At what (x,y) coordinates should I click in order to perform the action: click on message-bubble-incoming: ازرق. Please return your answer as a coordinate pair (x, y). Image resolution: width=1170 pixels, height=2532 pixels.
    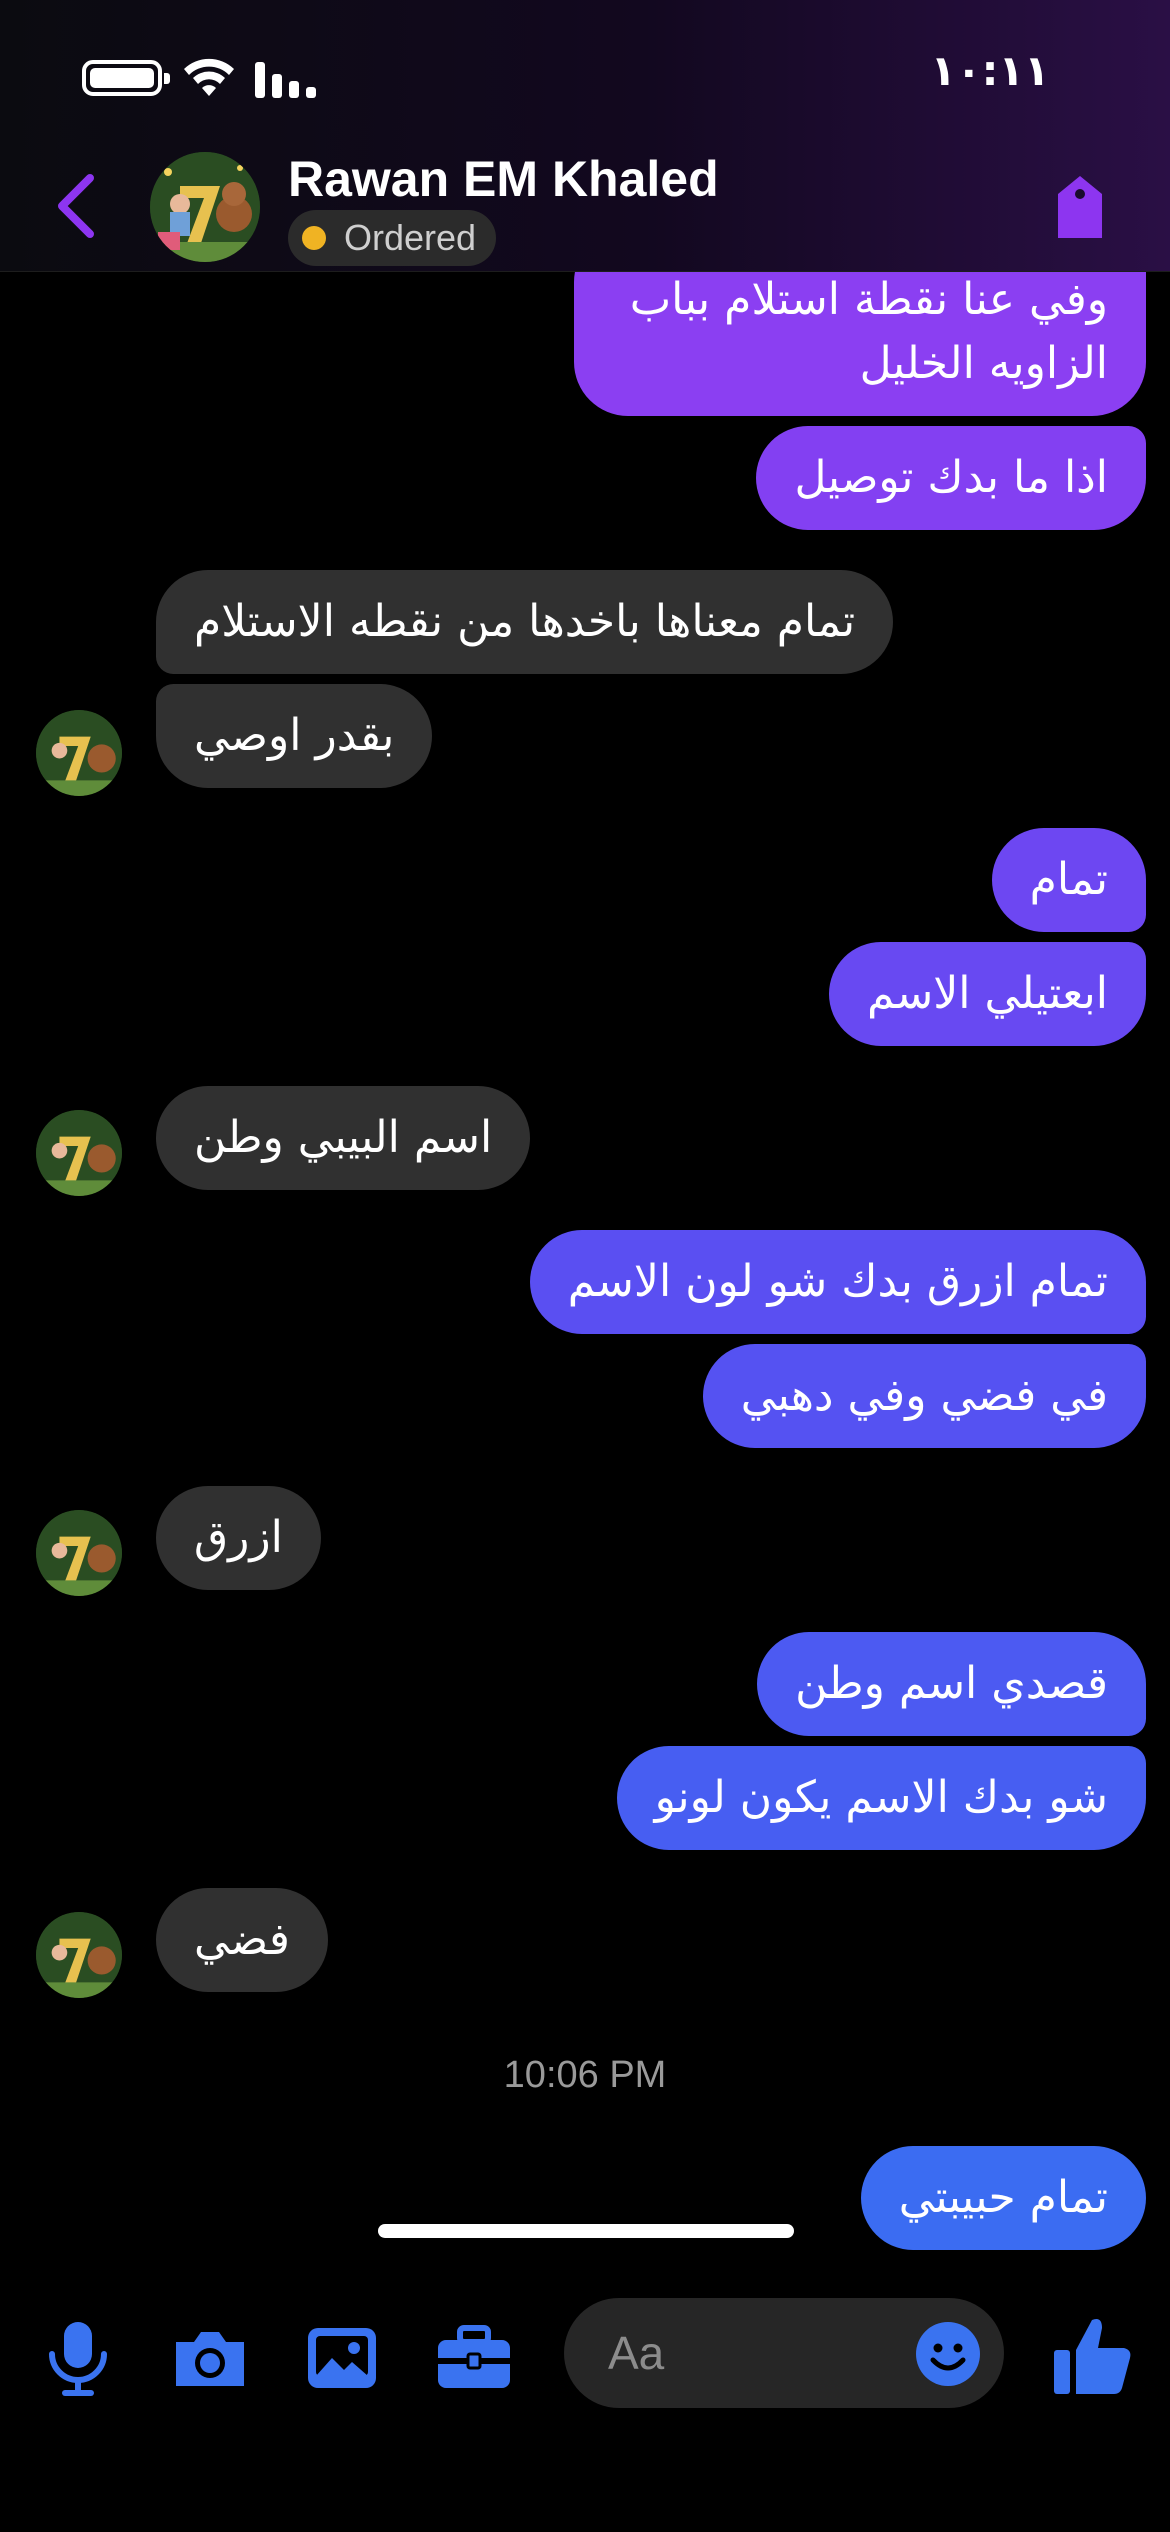
    Looking at the image, I should click on (238, 1538).